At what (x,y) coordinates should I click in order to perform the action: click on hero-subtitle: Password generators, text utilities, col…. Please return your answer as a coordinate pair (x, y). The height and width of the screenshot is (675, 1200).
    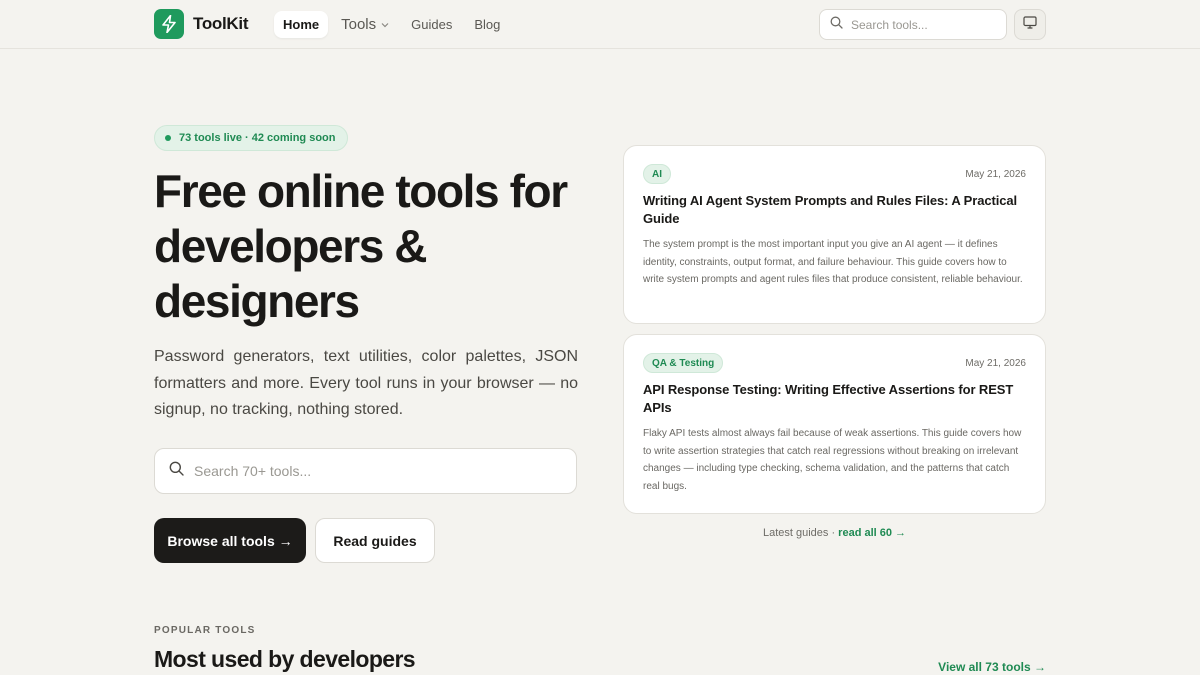
    Looking at the image, I should click on (366, 383).